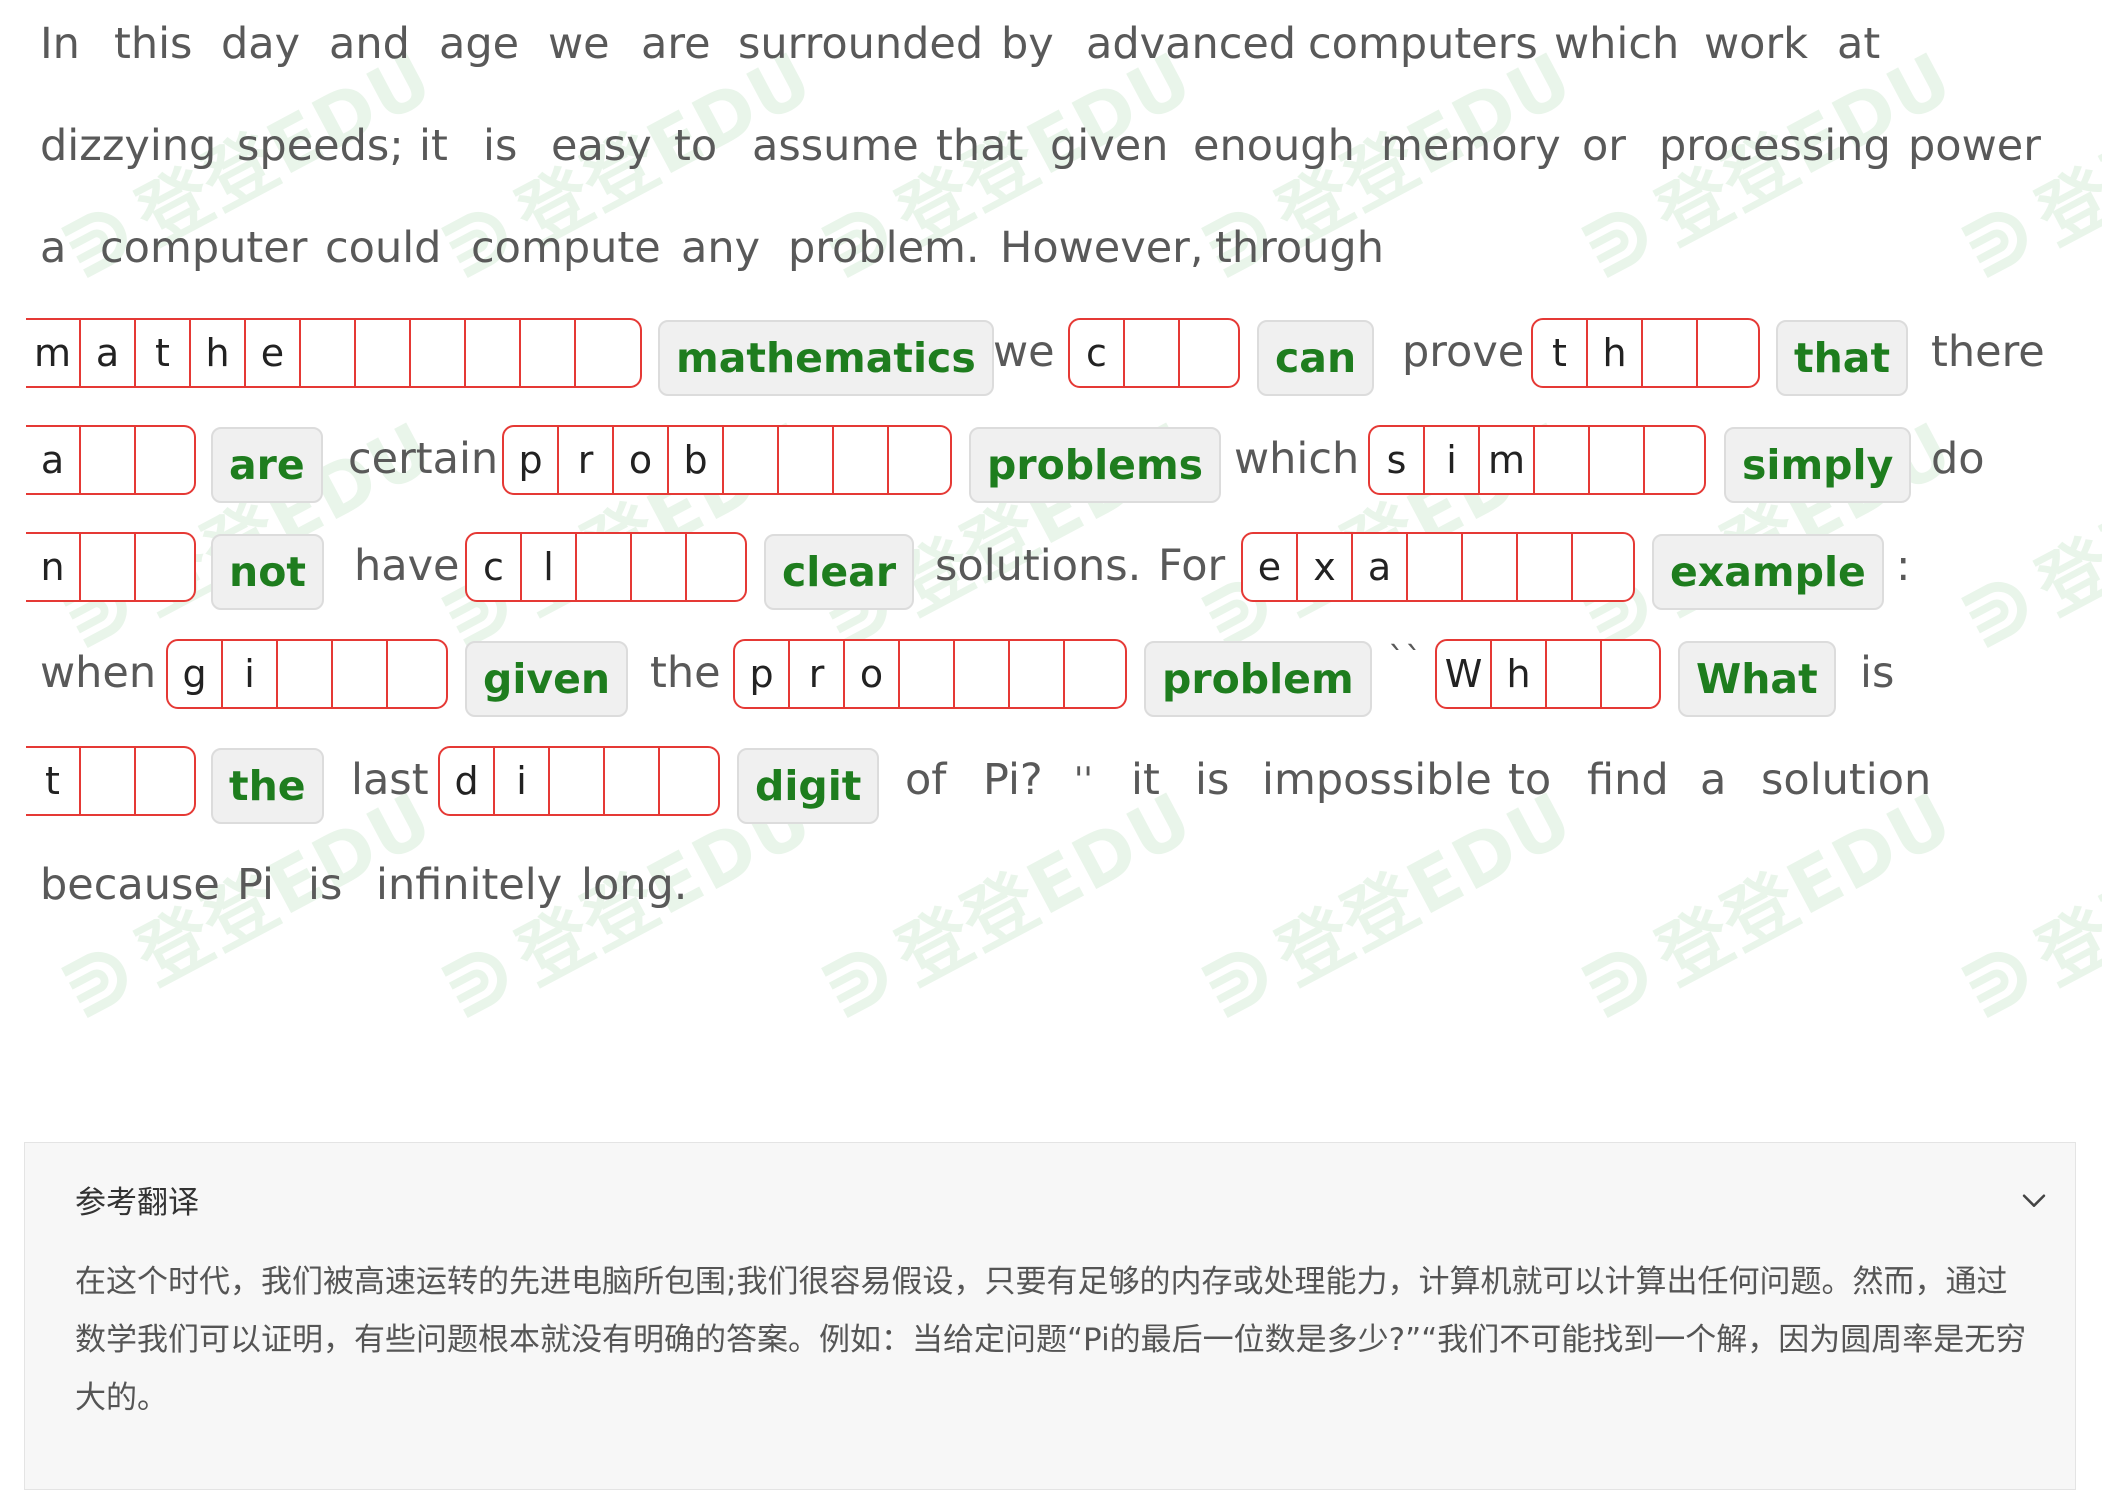 This screenshot has width=2102, height=1495. I want to click on passage-word: compute, so click(566, 248).